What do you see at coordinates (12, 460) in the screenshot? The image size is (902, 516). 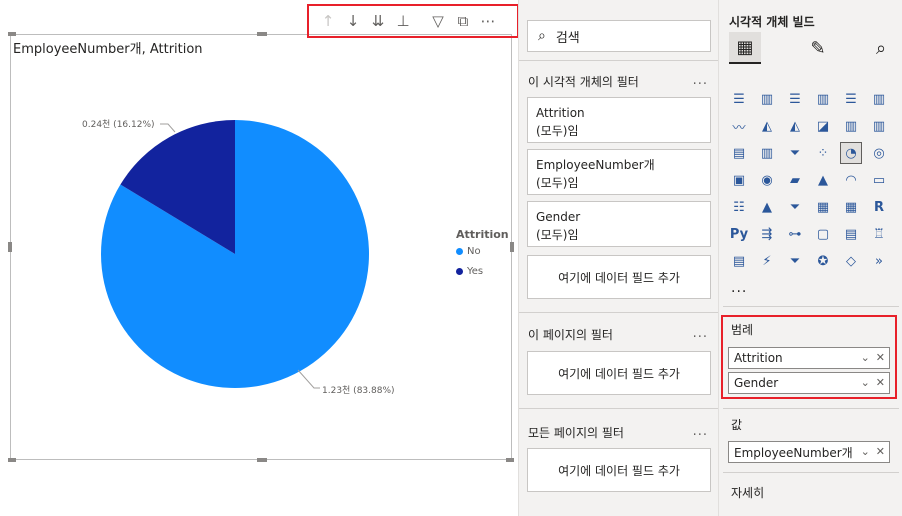 I see `resize-handle-corner-bl` at bounding box center [12, 460].